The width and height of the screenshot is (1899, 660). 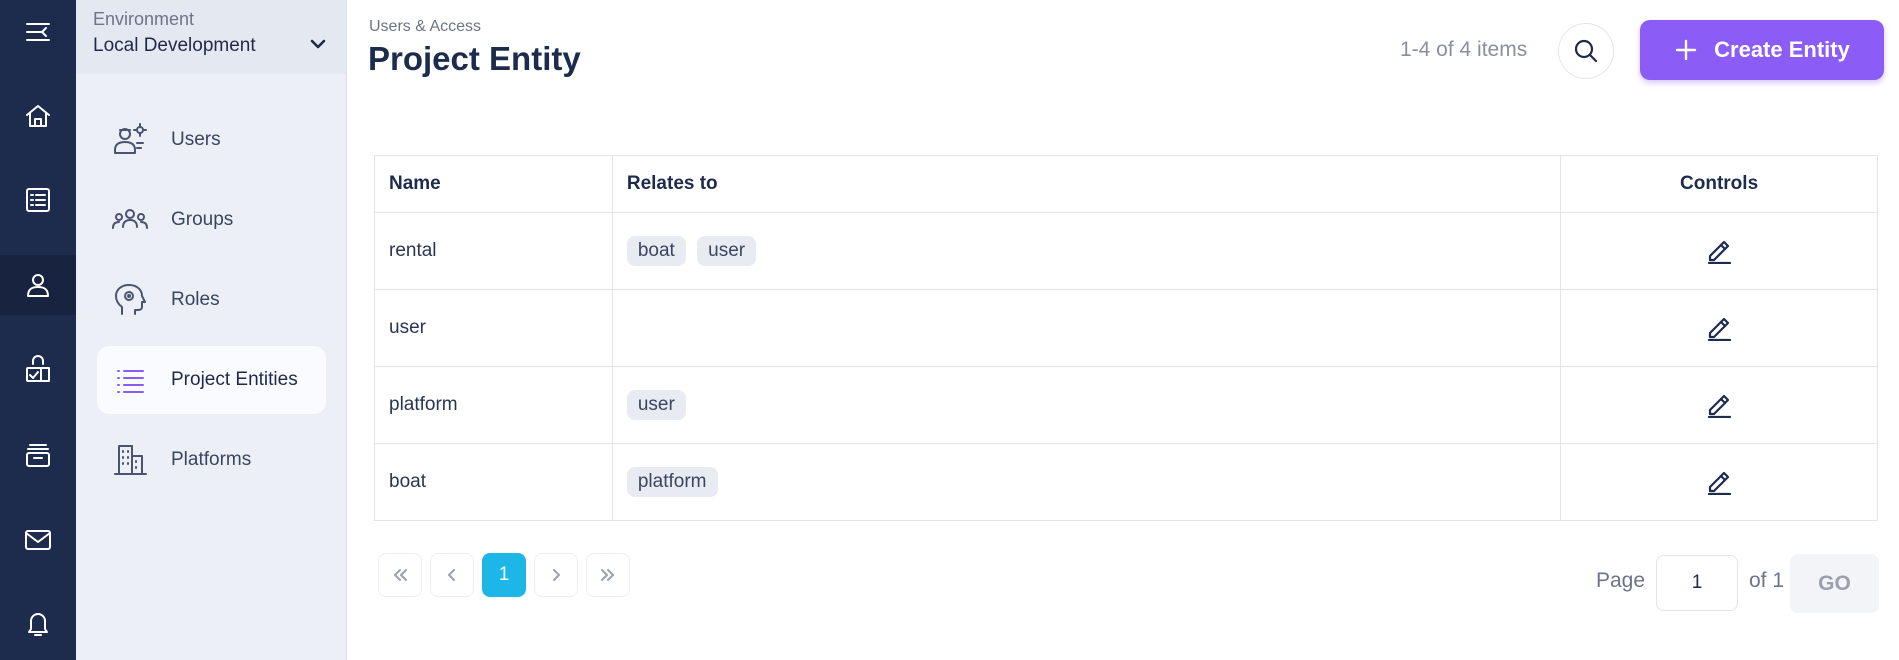 I want to click on table-row: user, so click(x=1126, y=328).